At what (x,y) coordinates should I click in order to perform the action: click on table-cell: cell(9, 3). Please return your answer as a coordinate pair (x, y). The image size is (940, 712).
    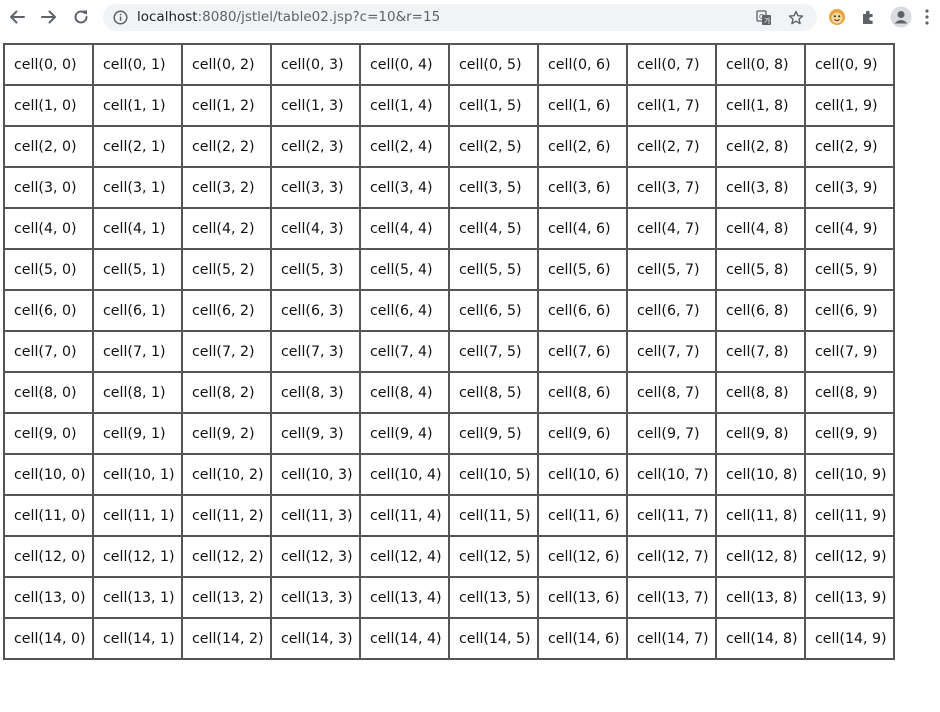
    Looking at the image, I should click on (315, 433).